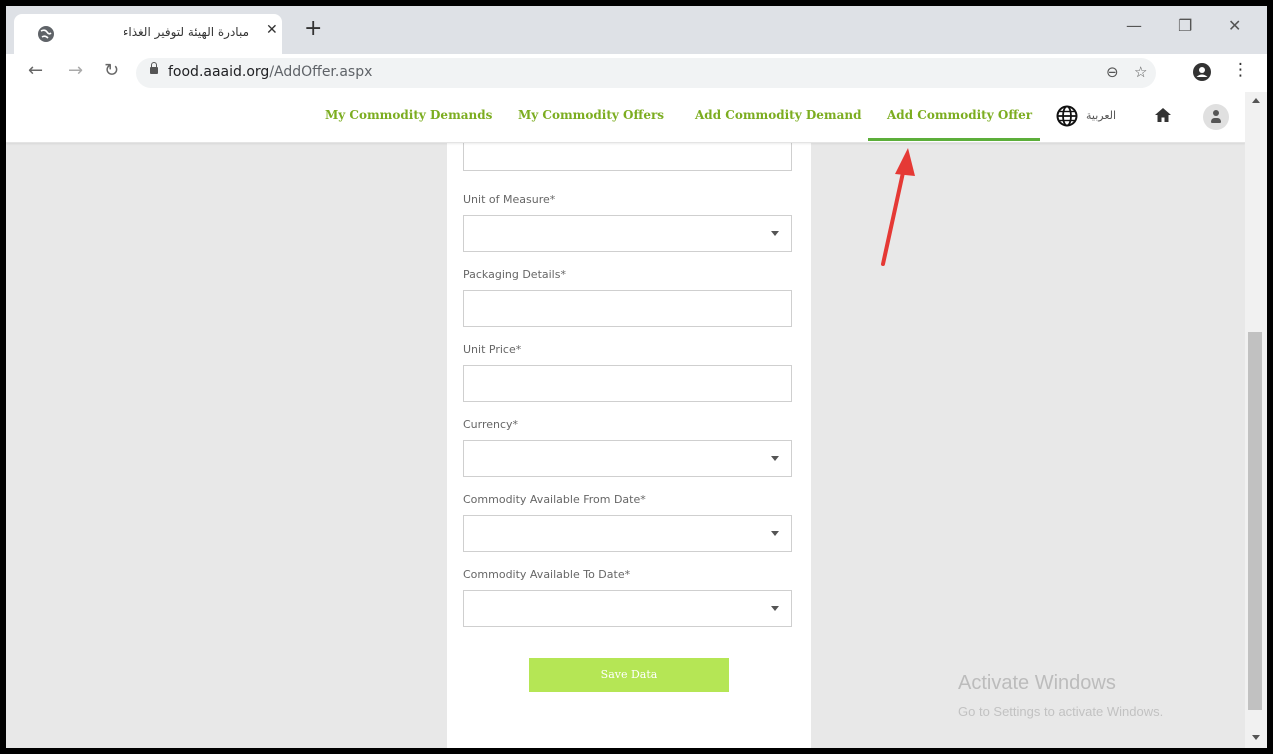 The height and width of the screenshot is (754, 1273). I want to click on save-data-button: Save Data, so click(629, 675).